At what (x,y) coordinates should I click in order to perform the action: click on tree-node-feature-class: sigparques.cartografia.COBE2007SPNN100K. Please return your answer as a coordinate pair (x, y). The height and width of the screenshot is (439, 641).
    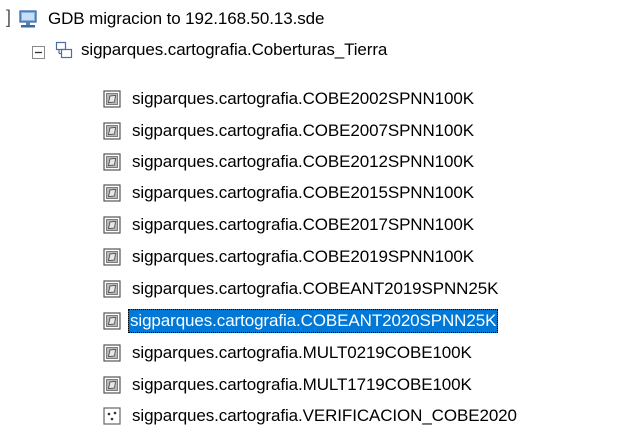
    Looking at the image, I should click on (289, 131).